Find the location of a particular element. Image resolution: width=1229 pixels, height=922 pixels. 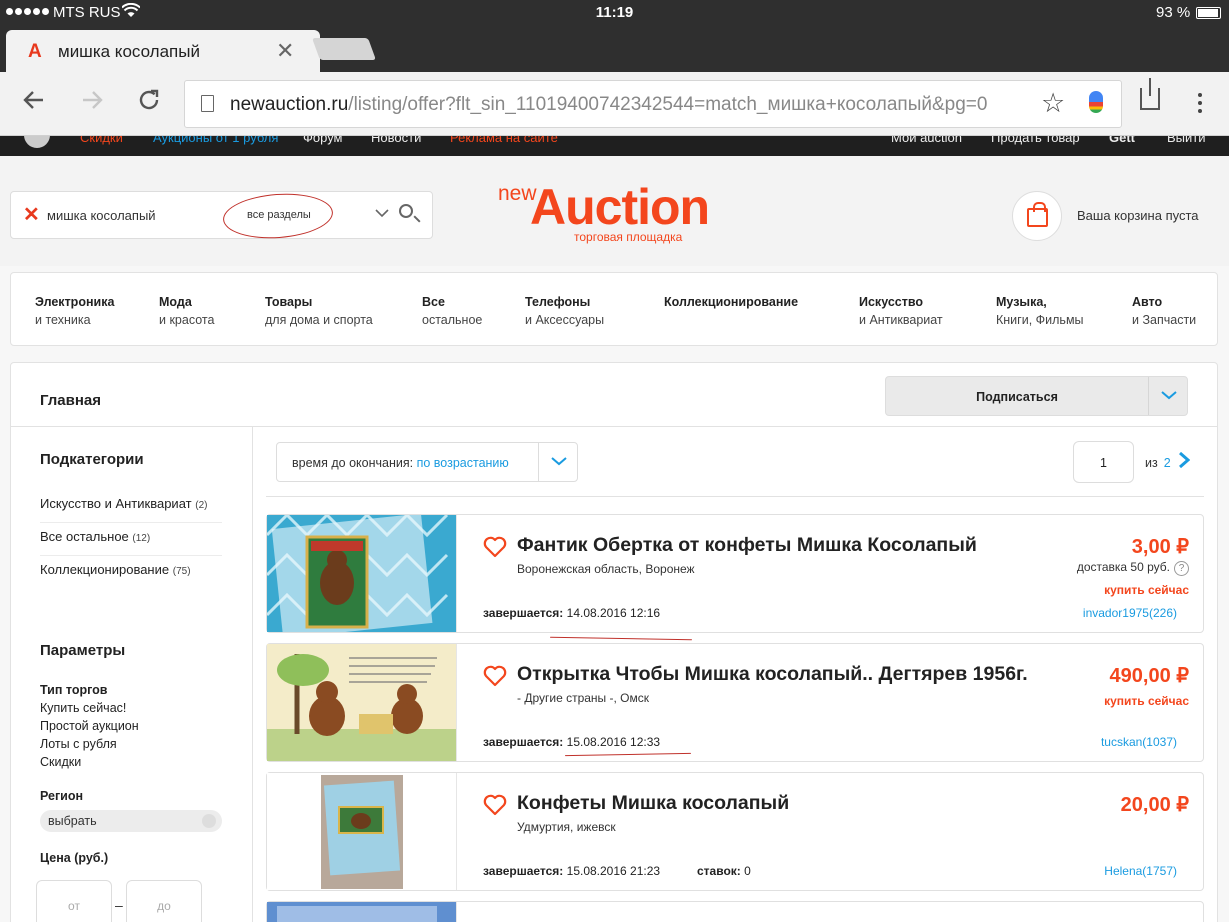

clear-search-icon: ✕ is located at coordinates (31, 214).